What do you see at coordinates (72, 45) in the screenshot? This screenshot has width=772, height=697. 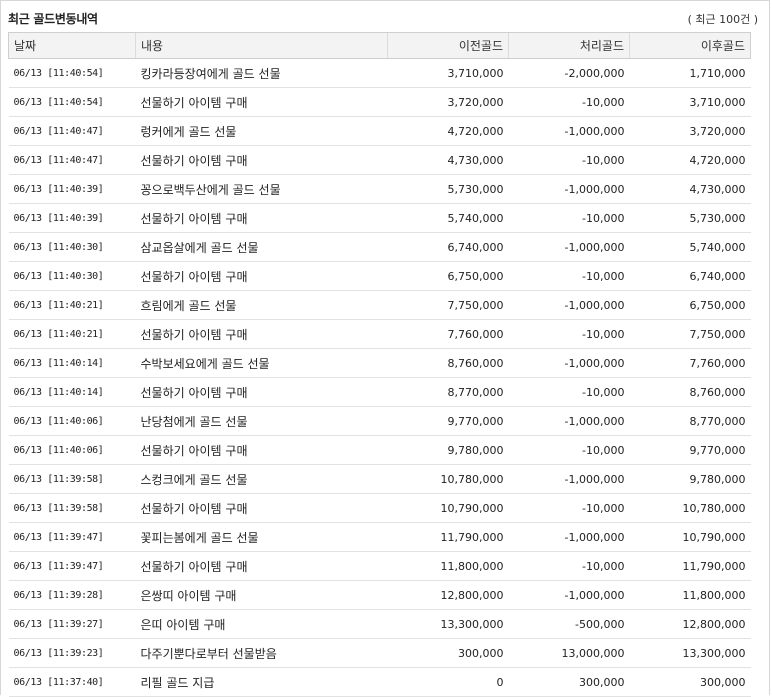 I see `column-header-date: 날짜` at bounding box center [72, 45].